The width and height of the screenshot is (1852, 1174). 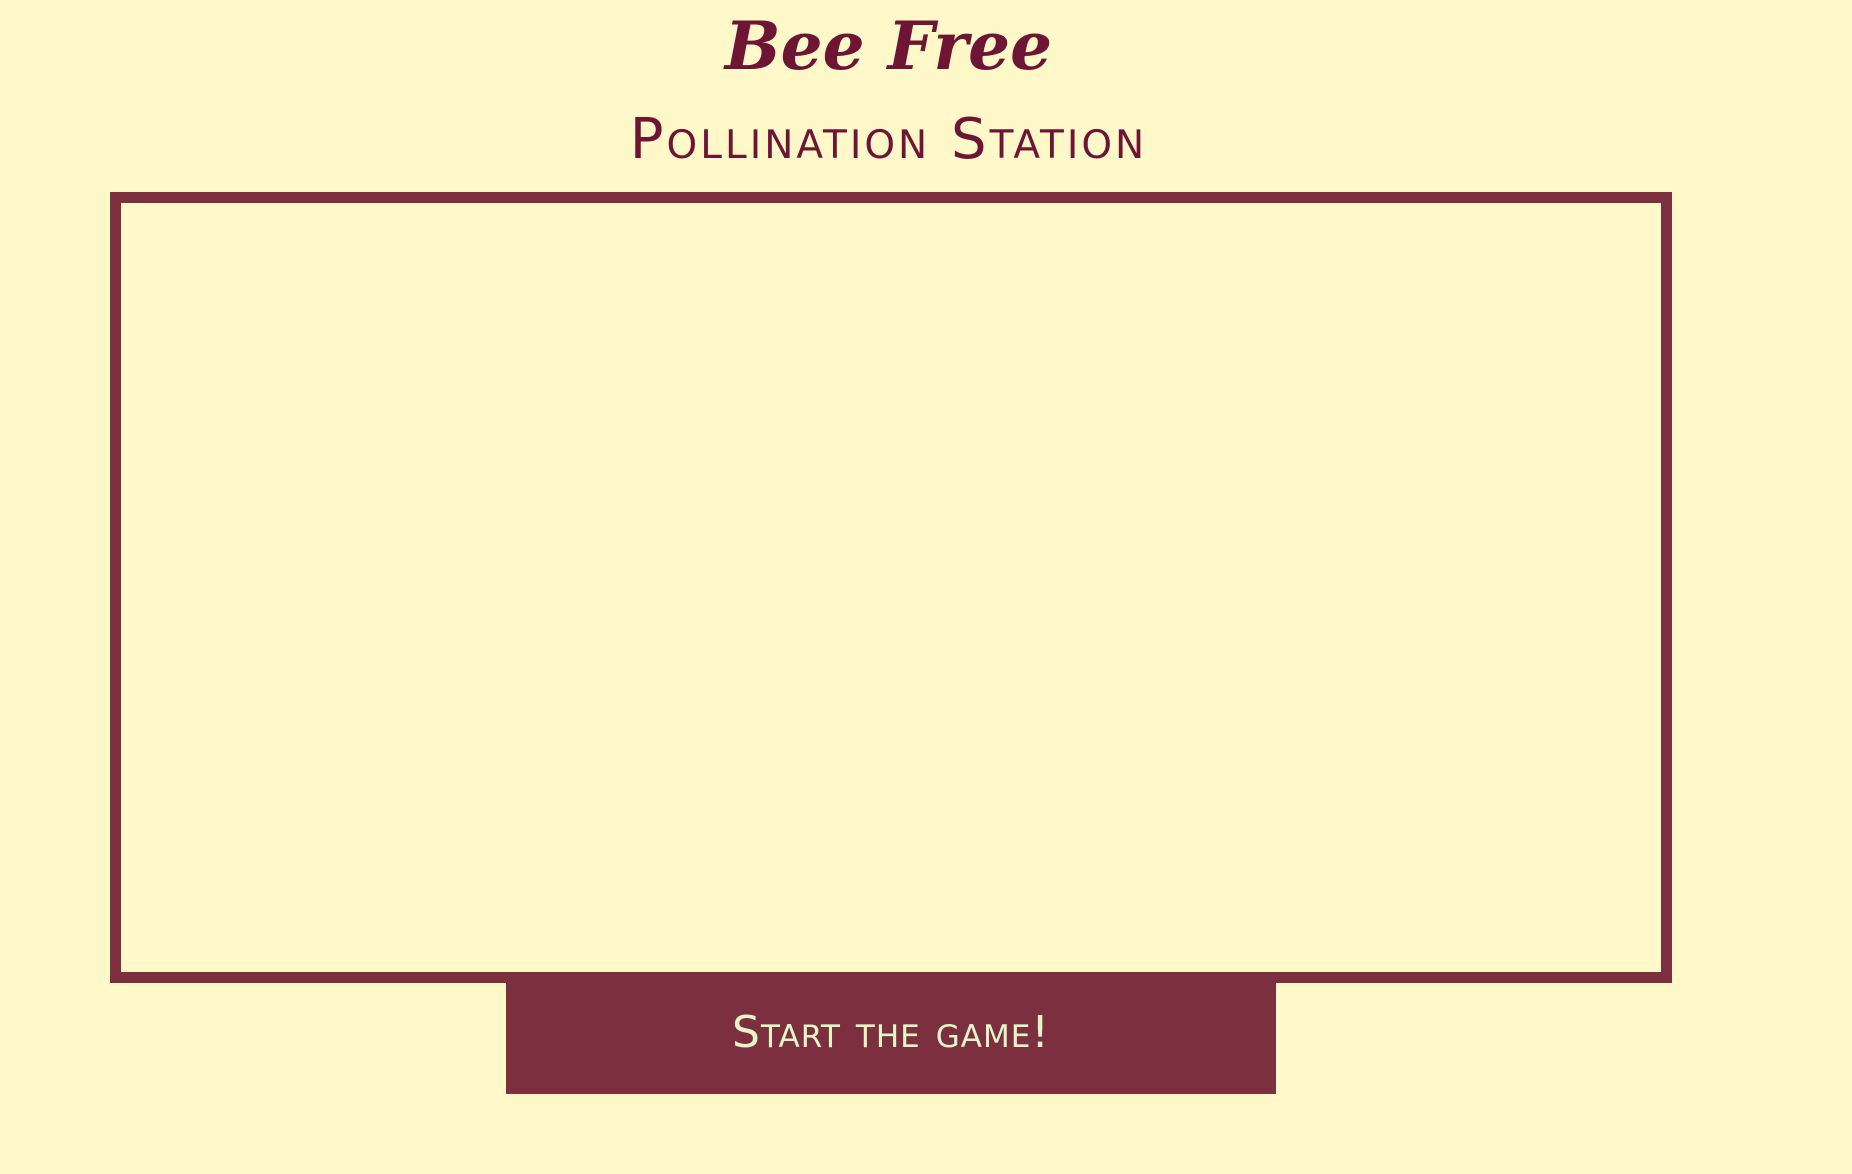 I want to click on start-game-button: Start the game!, so click(x=891, y=1033).